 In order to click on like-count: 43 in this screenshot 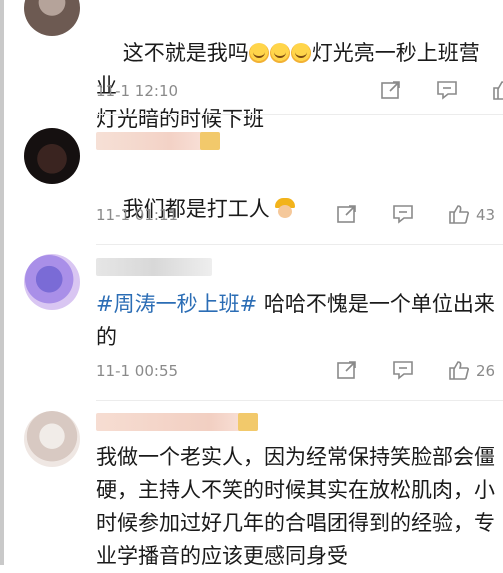, I will do `click(486, 215)`.